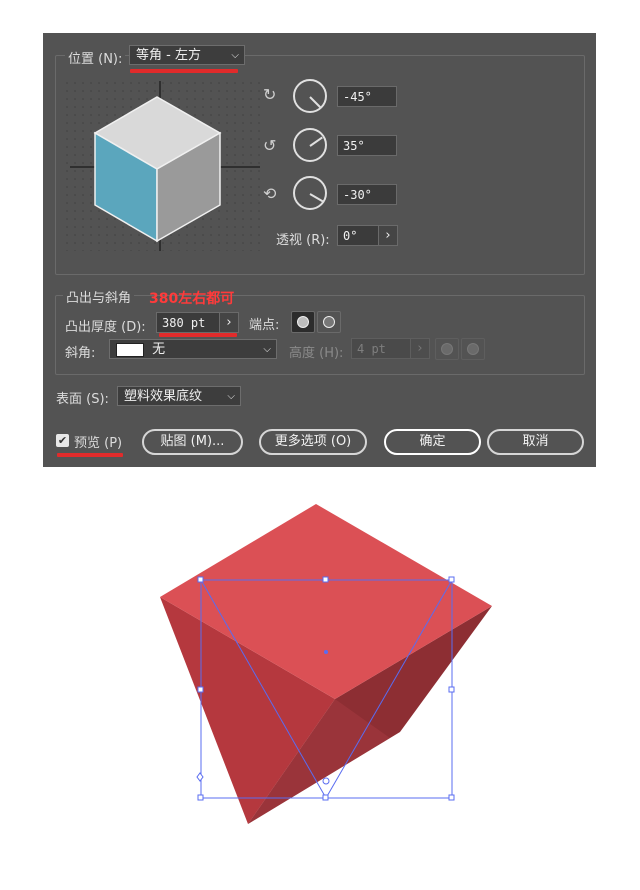 This screenshot has width=640, height=890. Describe the element at coordinates (303, 322) in the screenshot. I see `cap-on-button` at that location.